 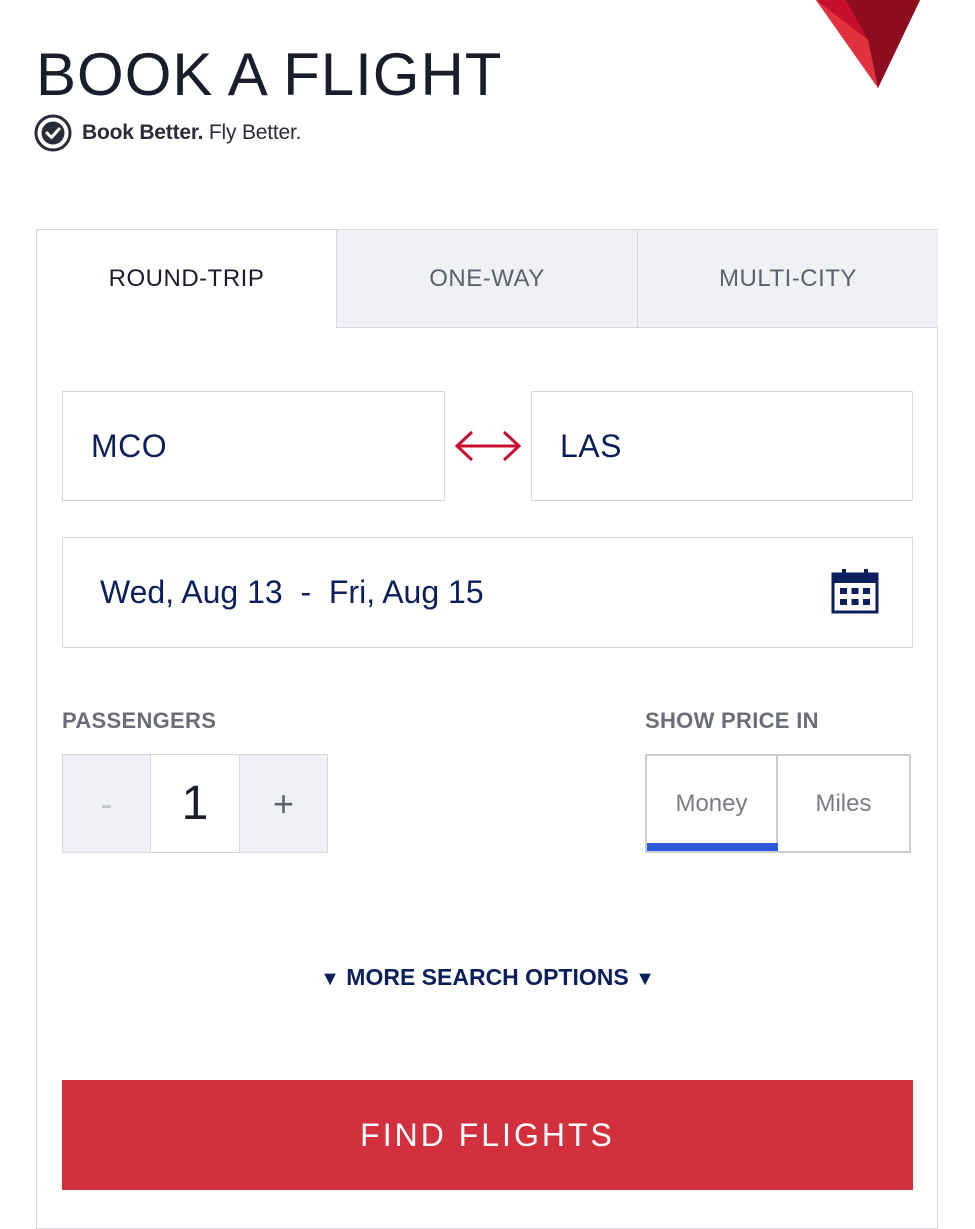 I want to click on origin-field: MCO, so click(x=253, y=446).